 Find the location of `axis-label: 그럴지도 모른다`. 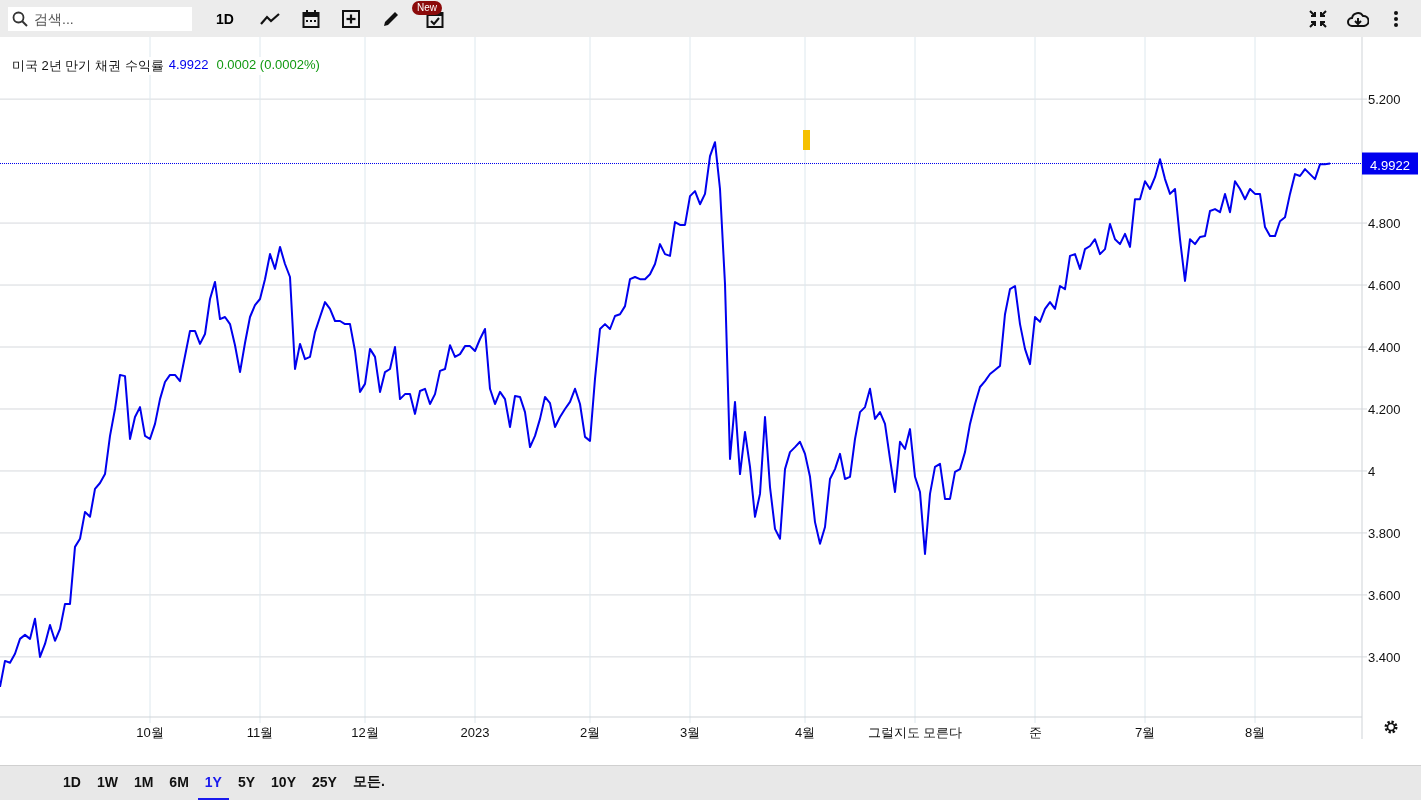

axis-label: 그럴지도 모른다 is located at coordinates (915, 733).